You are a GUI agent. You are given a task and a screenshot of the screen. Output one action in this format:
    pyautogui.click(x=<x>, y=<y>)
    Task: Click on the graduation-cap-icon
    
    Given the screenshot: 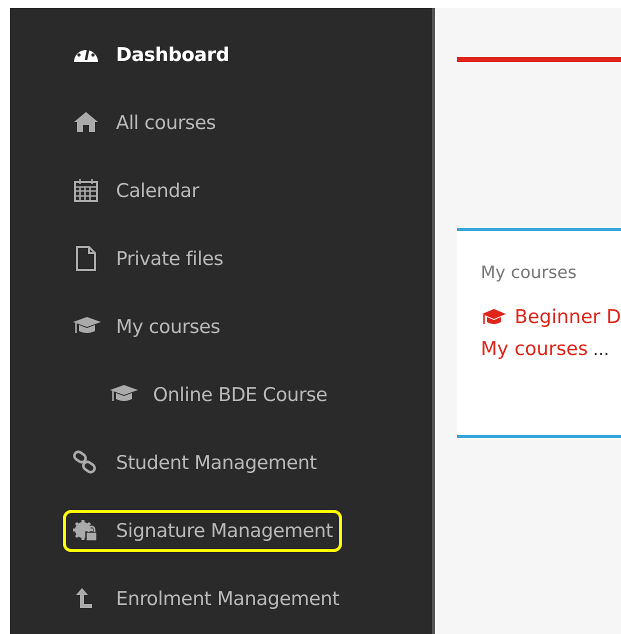 What is the action you would take?
    pyautogui.click(x=493, y=316)
    